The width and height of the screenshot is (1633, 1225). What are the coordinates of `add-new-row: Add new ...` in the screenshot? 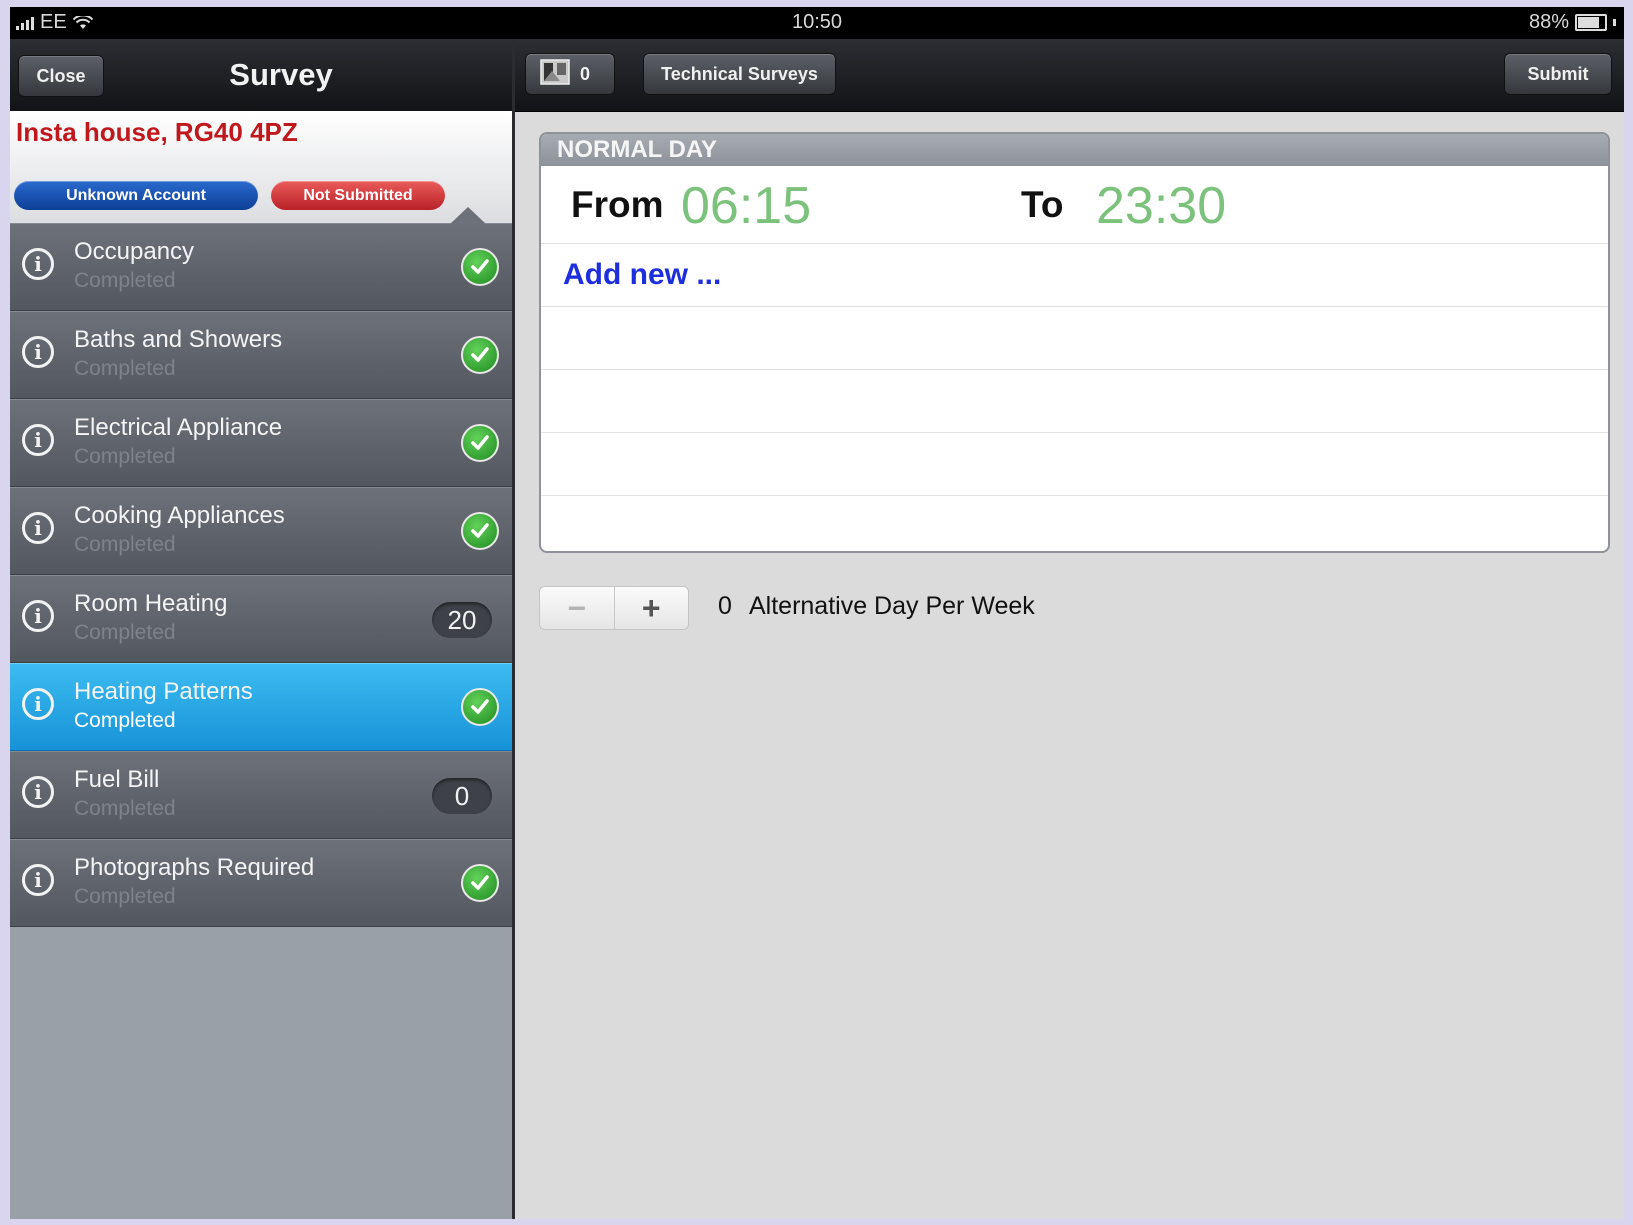 It's located at (1074, 275).